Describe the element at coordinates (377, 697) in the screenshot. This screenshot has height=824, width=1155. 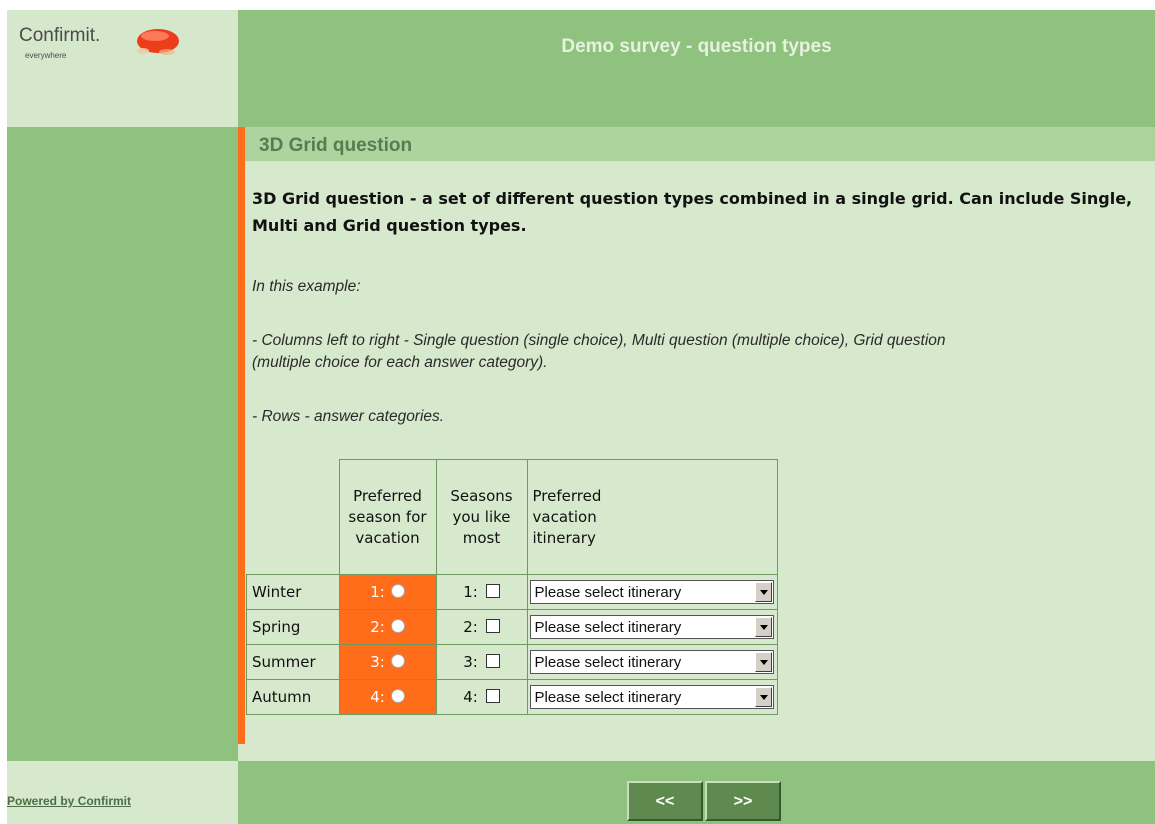
I see `radio-code: 4:` at that location.